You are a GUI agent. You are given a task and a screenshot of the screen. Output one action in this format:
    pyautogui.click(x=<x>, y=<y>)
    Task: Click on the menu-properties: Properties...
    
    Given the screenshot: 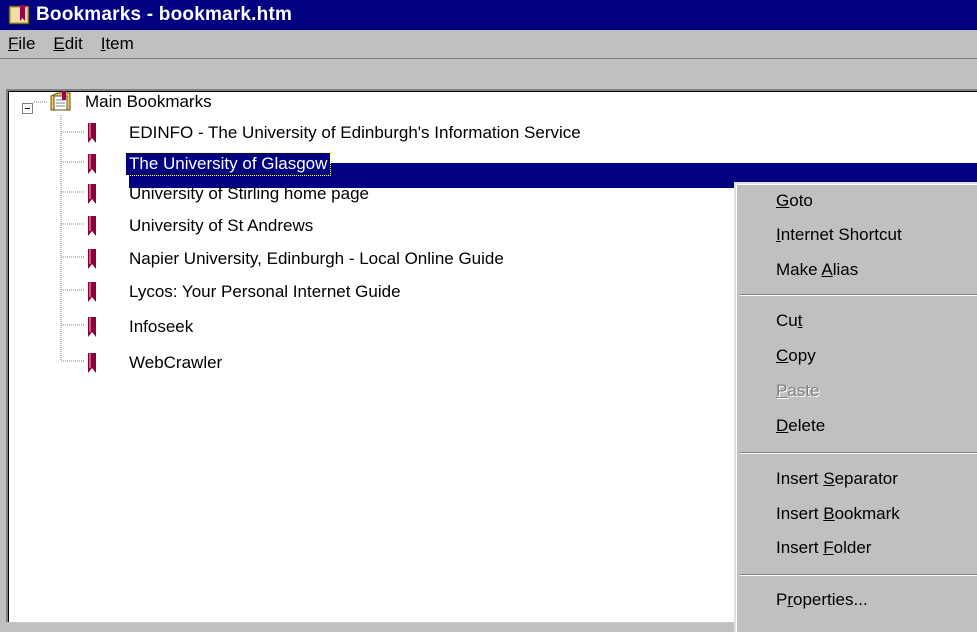 What is the action you would take?
    pyautogui.click(x=822, y=600)
    